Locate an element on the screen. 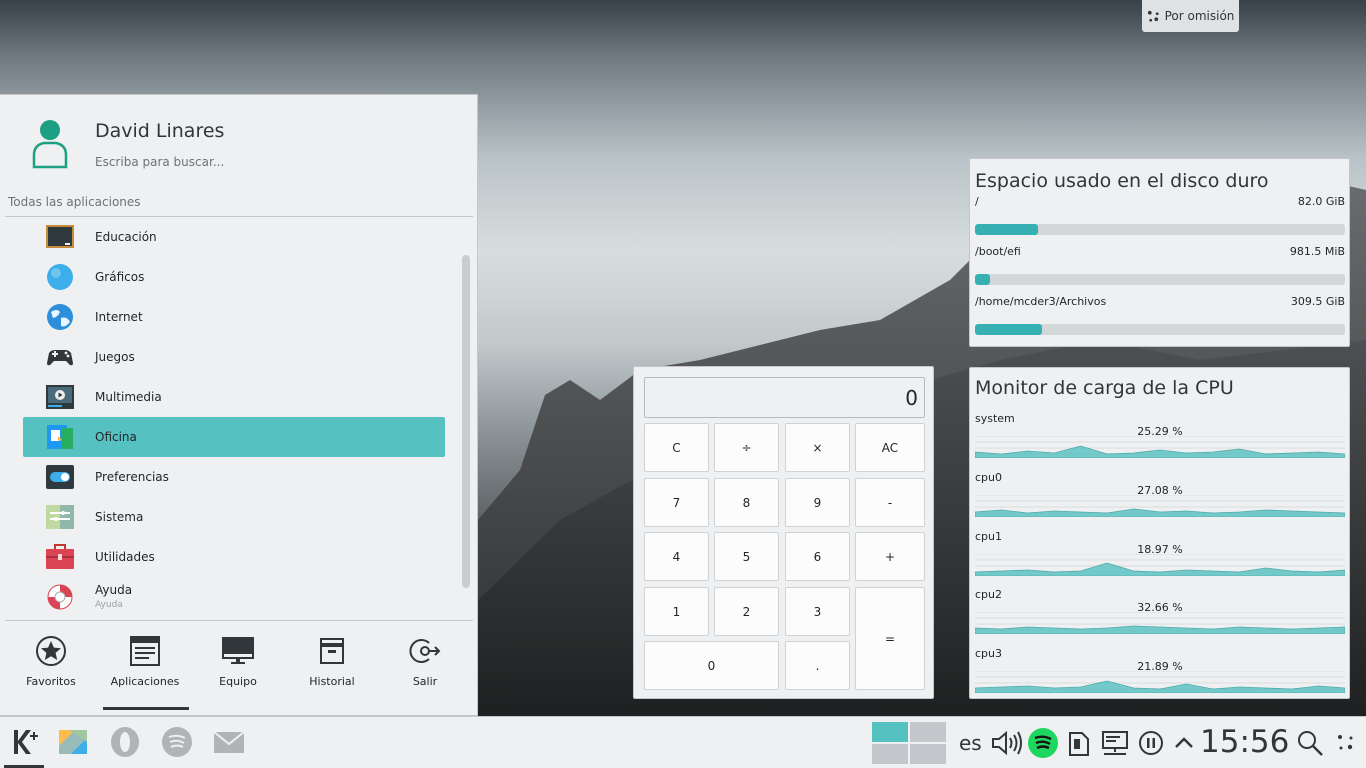 This screenshot has width=1366, height=768. tab-label: Favoritos is located at coordinates (51, 681).